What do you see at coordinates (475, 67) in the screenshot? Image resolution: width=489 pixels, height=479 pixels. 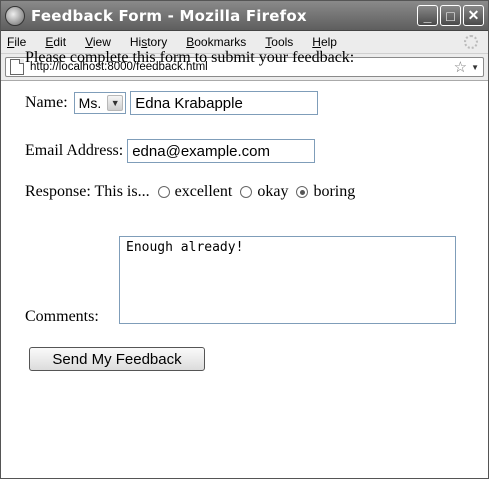 I see `url-dropdown-icon: ▼` at bounding box center [475, 67].